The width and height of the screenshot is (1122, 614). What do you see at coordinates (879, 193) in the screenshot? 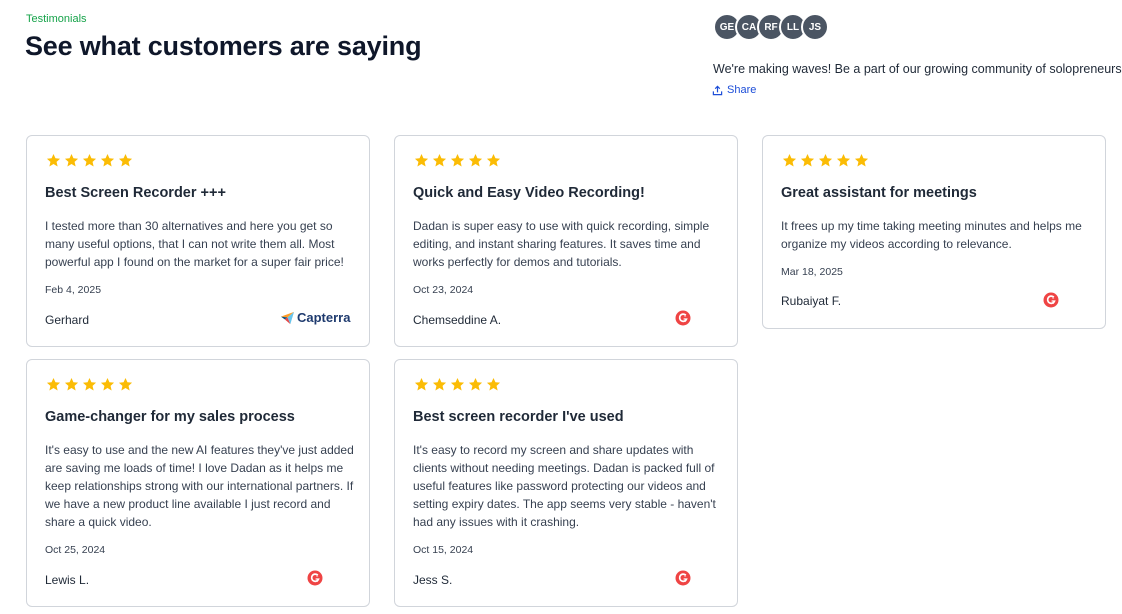
I see `testimonial-title: Great assistant for meetings` at bounding box center [879, 193].